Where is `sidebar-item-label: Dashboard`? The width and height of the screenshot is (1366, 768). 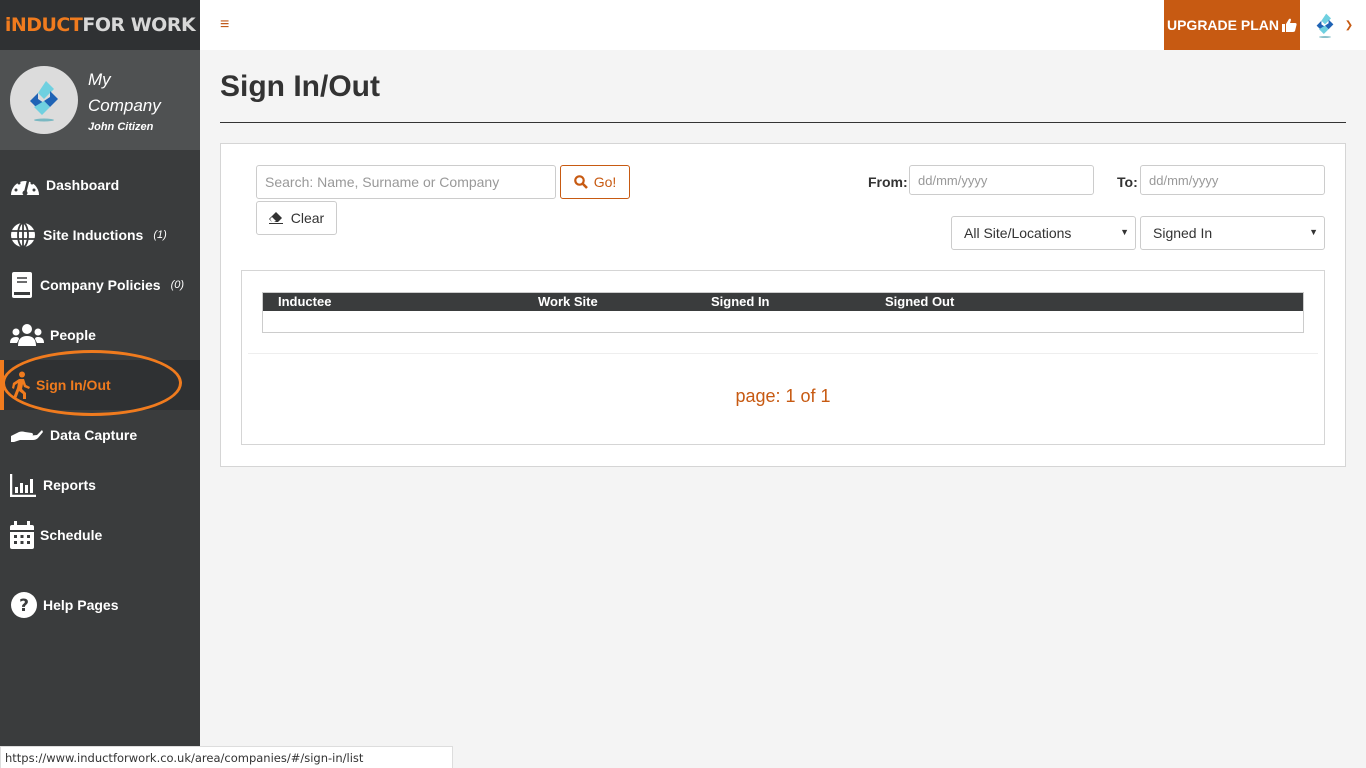
sidebar-item-label: Dashboard is located at coordinates (83, 185).